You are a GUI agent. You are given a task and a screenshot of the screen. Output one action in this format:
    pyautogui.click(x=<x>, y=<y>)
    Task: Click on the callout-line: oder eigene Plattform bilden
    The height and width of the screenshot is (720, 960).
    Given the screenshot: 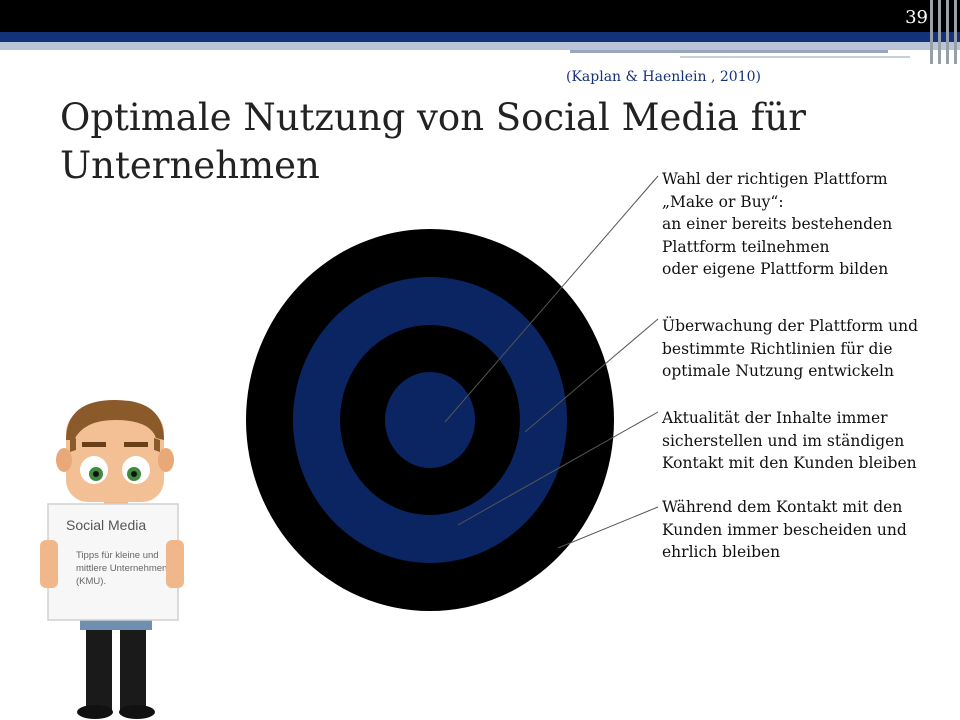 What is the action you would take?
    pyautogui.click(x=775, y=269)
    